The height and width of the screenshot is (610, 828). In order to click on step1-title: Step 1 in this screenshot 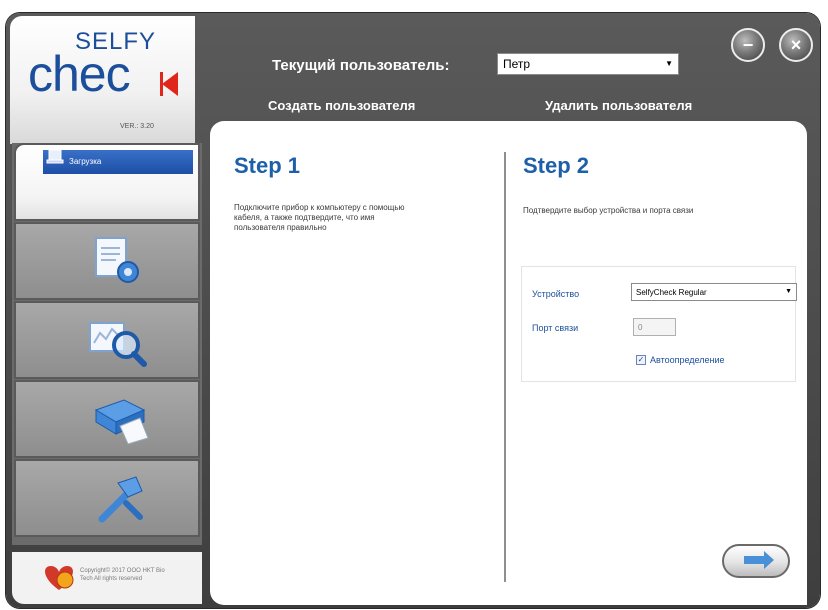, I will do `click(267, 165)`.